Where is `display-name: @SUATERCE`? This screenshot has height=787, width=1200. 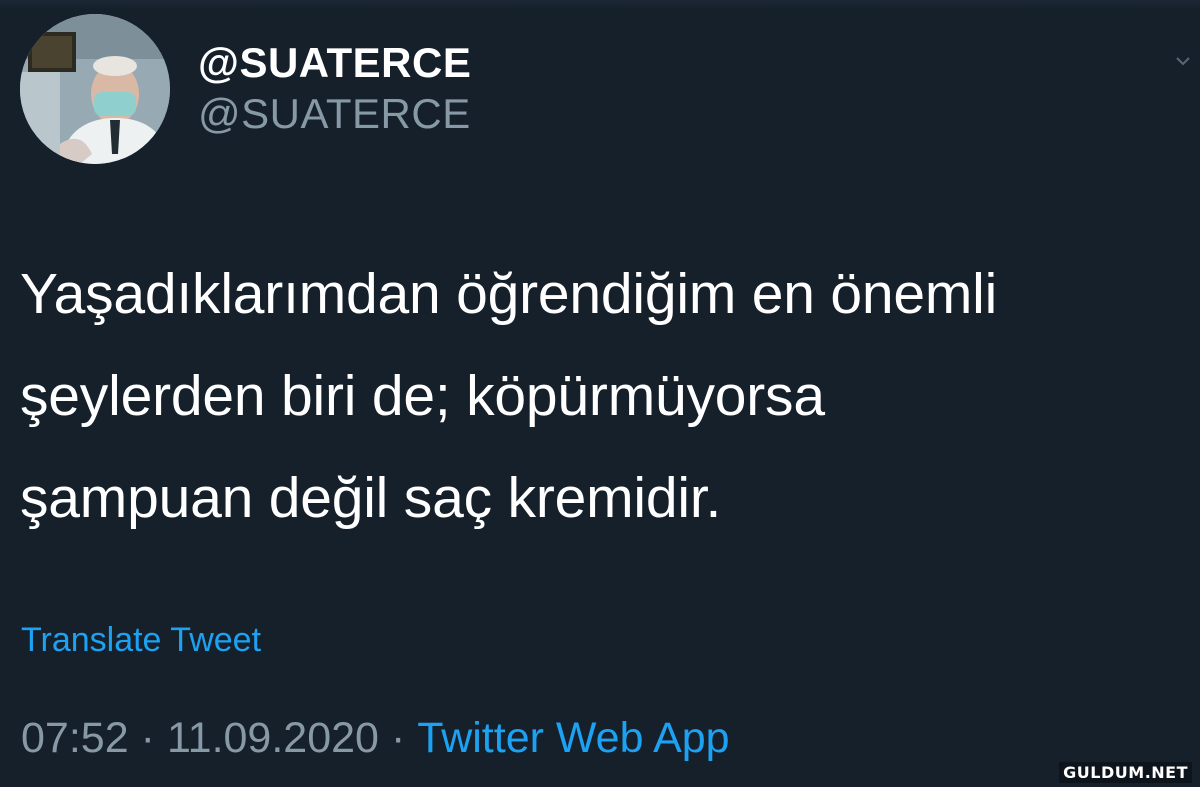 display-name: @SUATERCE is located at coordinates (334, 63).